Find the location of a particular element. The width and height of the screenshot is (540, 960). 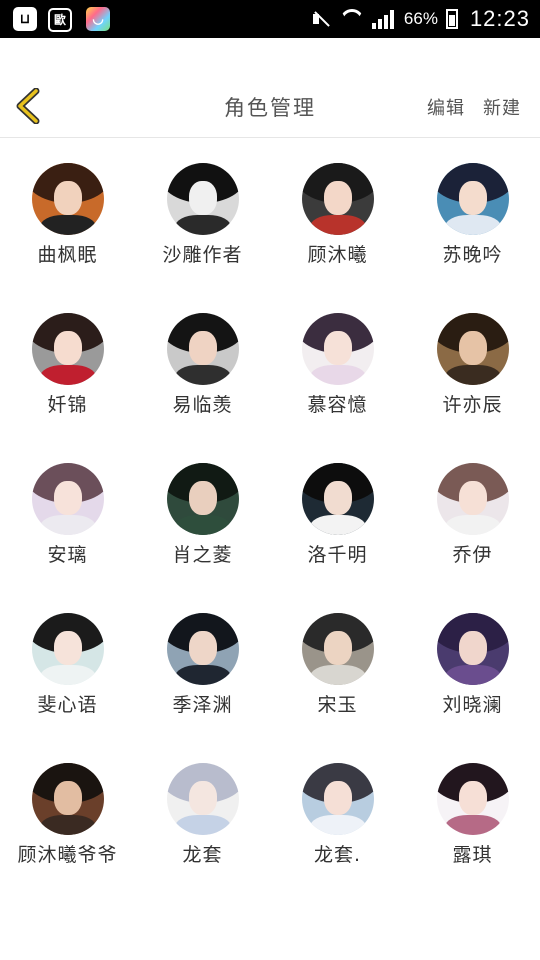

character-item: 苏晚吟 is located at coordinates (472, 213).